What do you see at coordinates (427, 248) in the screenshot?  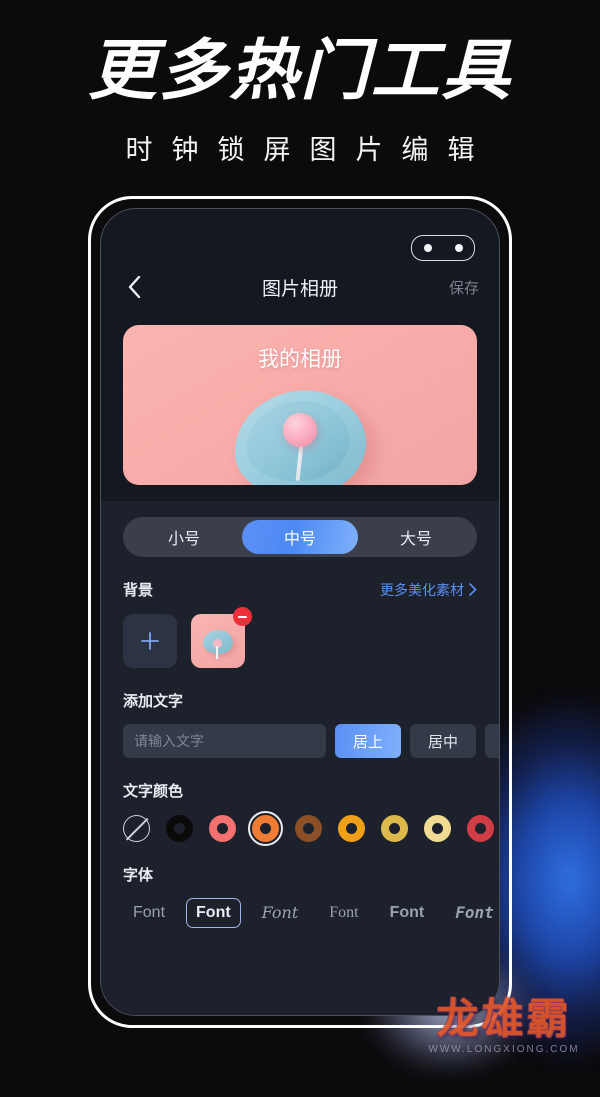 I see `camera-dot-left` at bounding box center [427, 248].